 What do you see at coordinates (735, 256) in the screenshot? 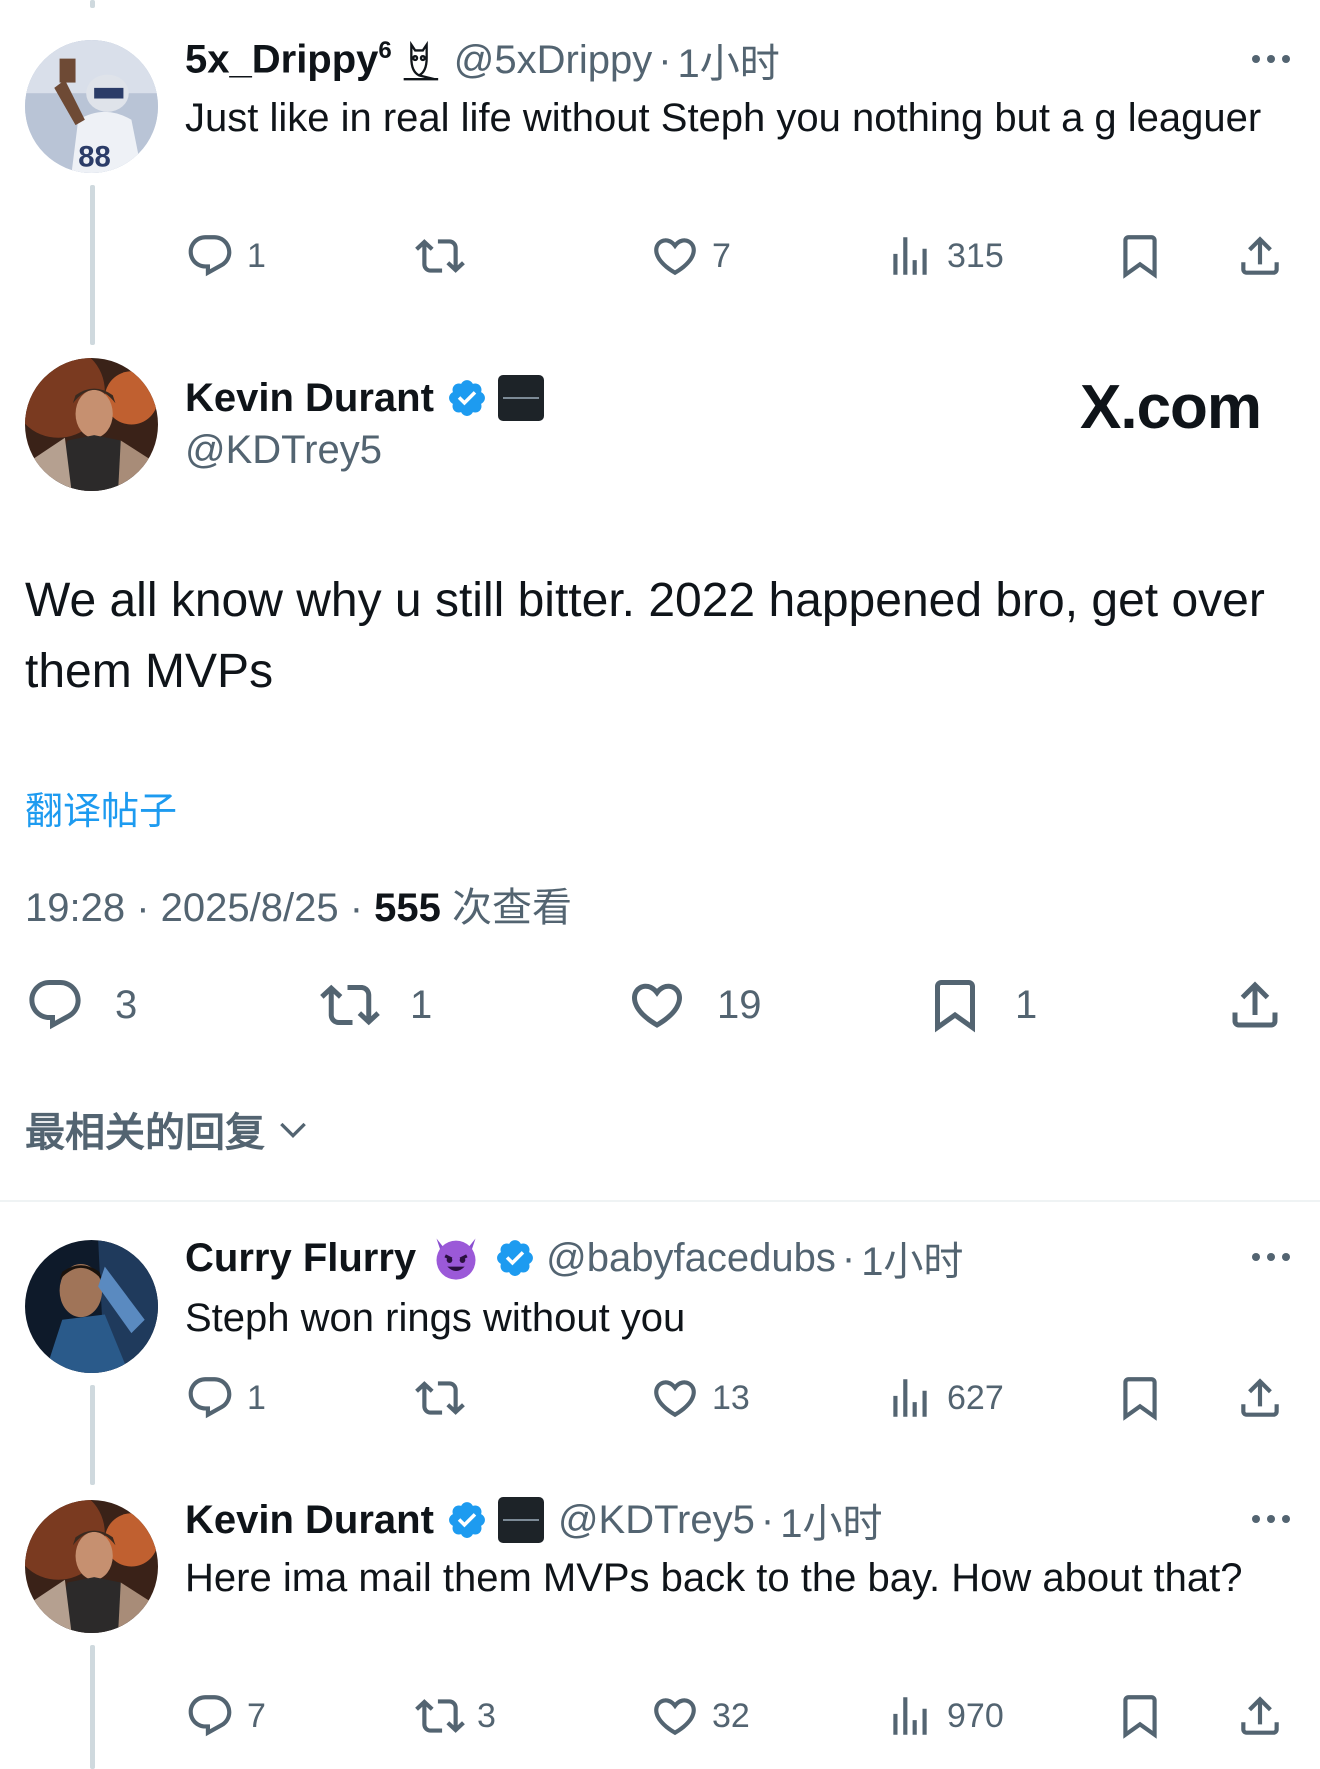
I see `reply1-actions: 1 7 315` at bounding box center [735, 256].